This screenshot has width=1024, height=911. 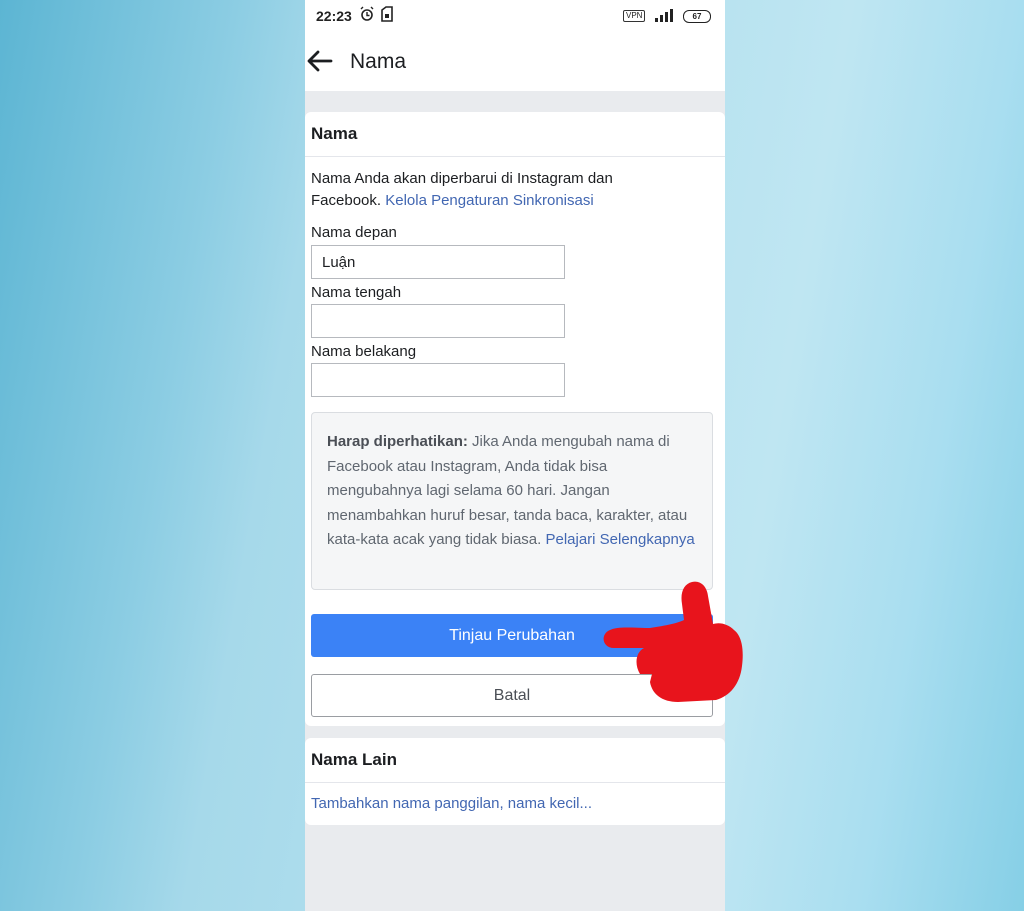 I want to click on back-arrow-icon, so click(x=320, y=61).